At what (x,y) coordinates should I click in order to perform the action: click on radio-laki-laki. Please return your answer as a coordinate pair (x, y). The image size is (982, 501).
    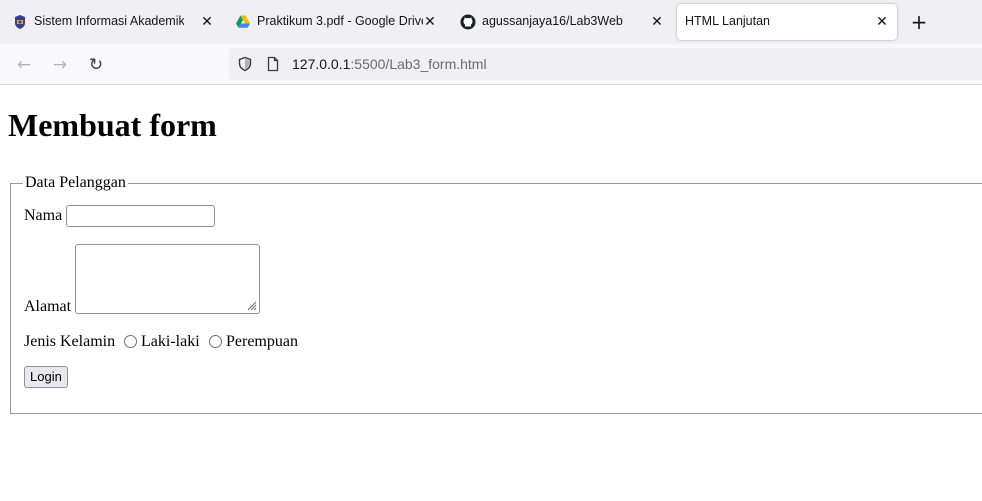
    Looking at the image, I should click on (130, 341).